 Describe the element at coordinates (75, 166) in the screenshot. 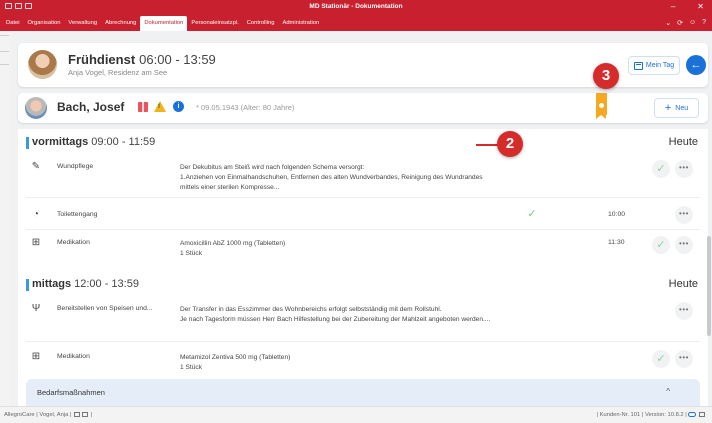

I see `item-name: Wundpflege` at that location.